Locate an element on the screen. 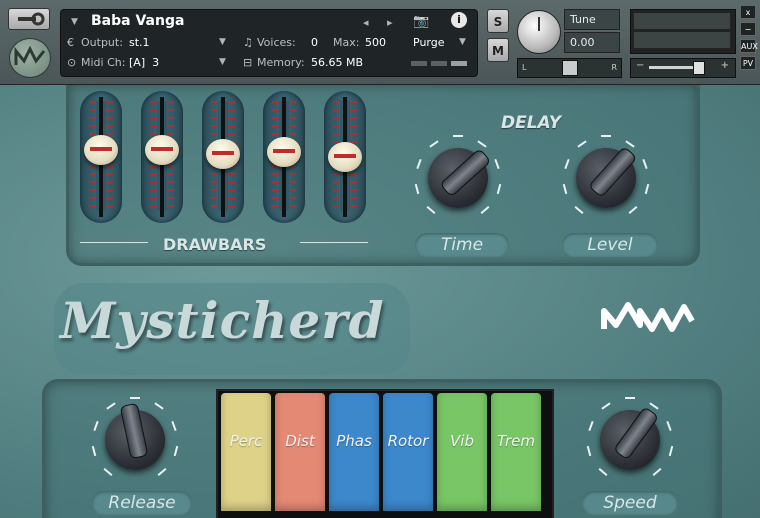 The width and height of the screenshot is (760, 518). solo-button: S is located at coordinates (498, 21).